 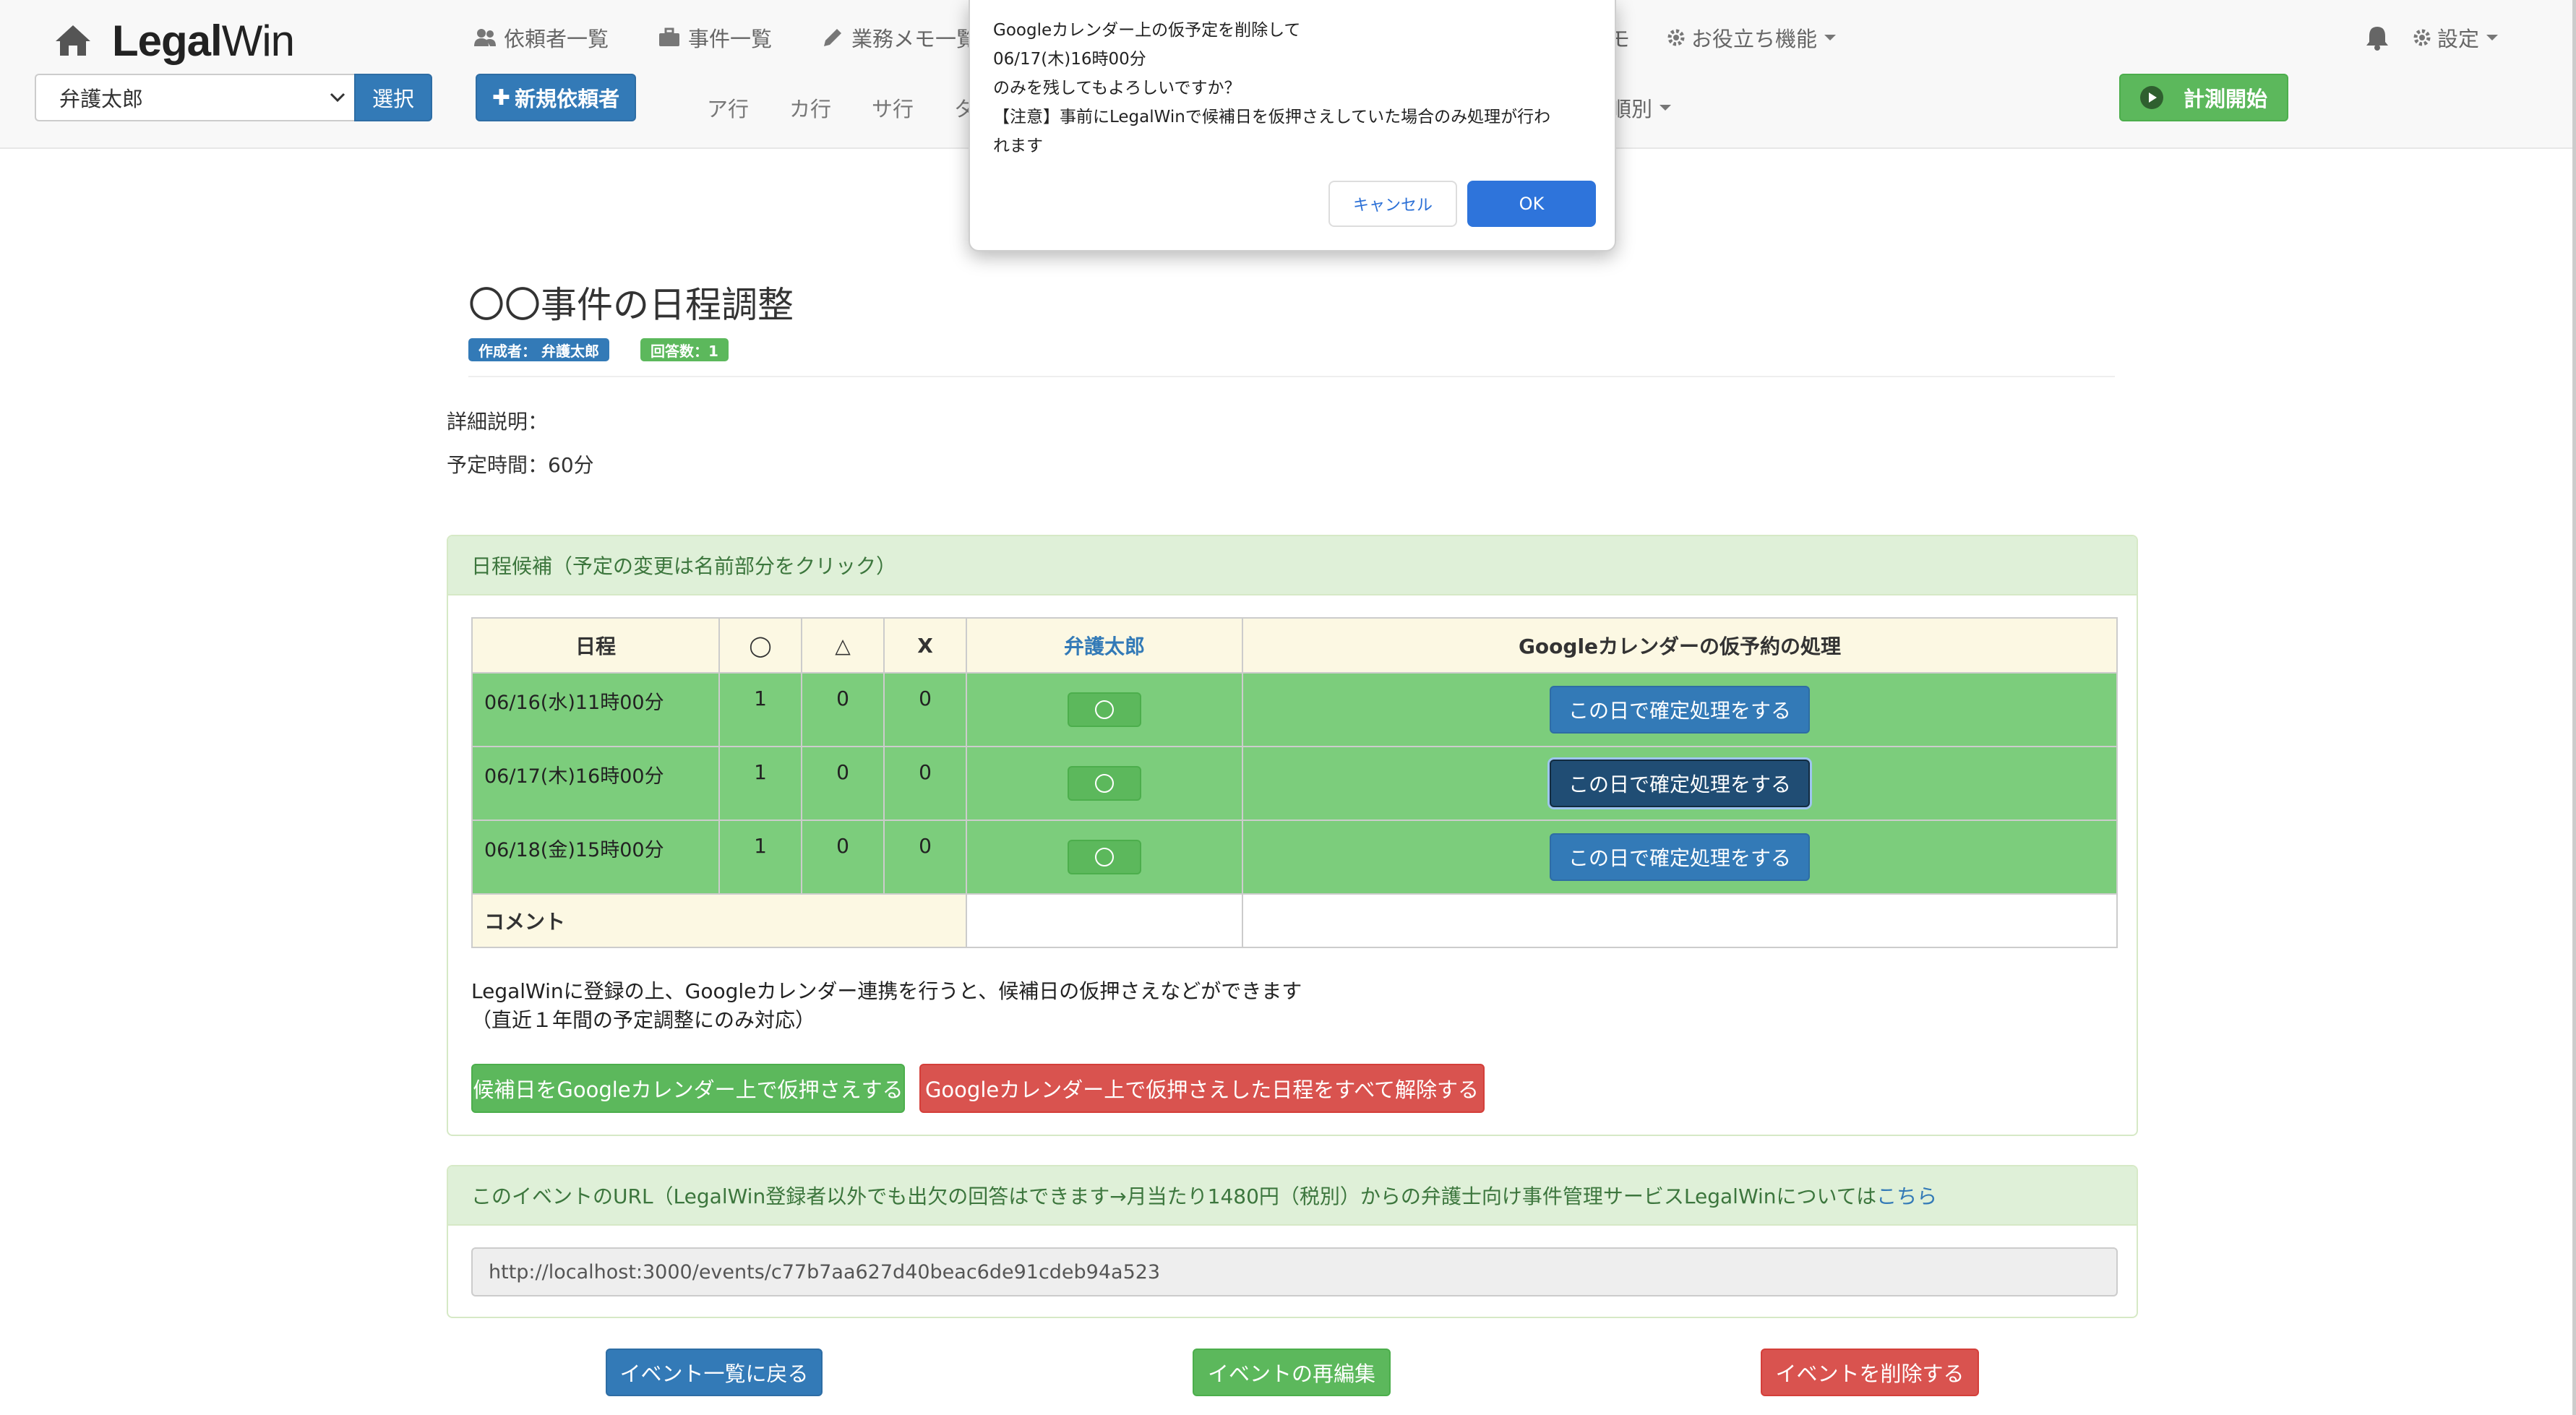 I want to click on header-member-link: 弁護太郎, so click(x=1105, y=645).